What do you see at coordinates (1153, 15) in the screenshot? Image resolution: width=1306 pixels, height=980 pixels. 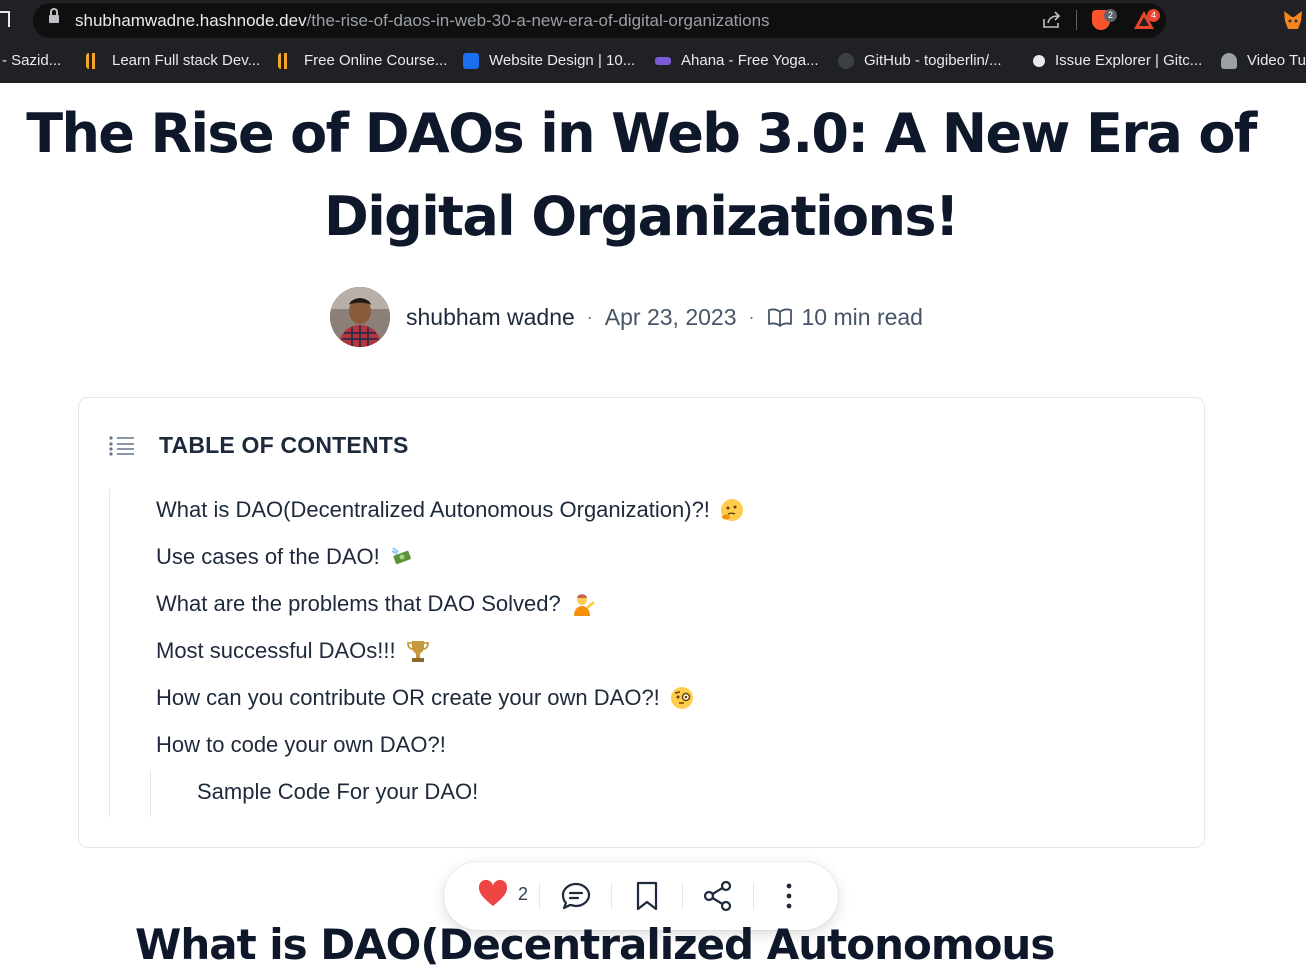 I see `brave-rewards-badge: 4` at bounding box center [1153, 15].